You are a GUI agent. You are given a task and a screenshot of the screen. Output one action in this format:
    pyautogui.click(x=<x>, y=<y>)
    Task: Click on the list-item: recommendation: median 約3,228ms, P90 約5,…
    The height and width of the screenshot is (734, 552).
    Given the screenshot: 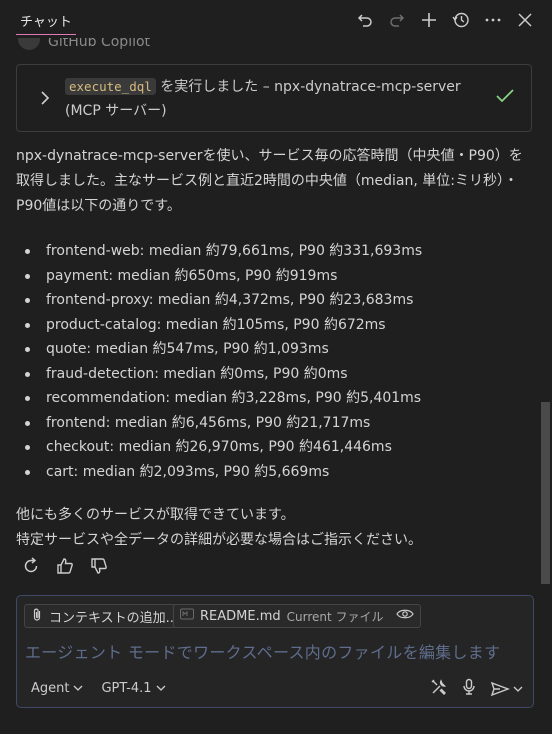 What is the action you would take?
    pyautogui.click(x=275, y=398)
    